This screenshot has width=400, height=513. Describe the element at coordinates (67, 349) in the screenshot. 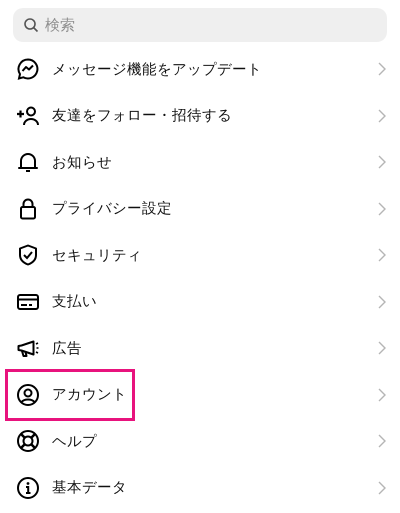

I see `menu-label: 広告` at that location.